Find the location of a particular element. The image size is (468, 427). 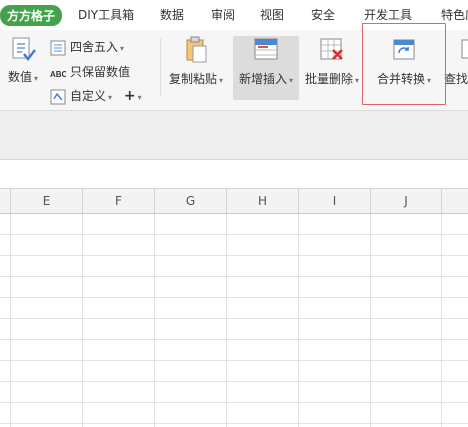

numeric-icon is located at coordinates (24, 49).